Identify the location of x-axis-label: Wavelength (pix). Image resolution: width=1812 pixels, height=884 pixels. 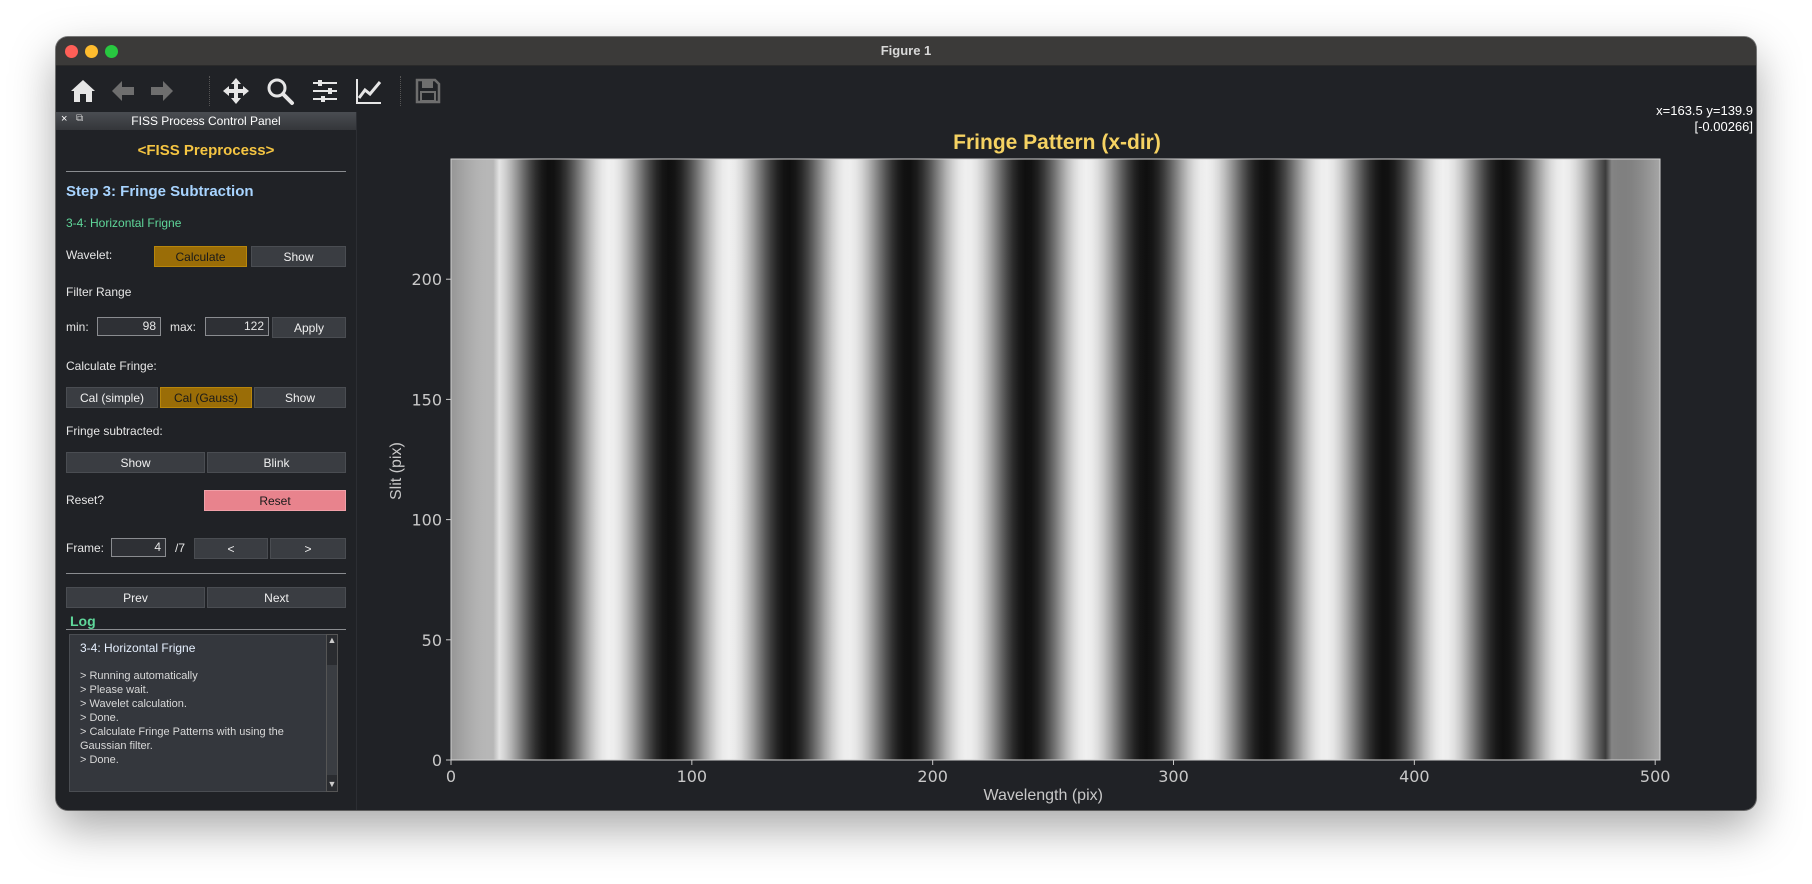
(1043, 795).